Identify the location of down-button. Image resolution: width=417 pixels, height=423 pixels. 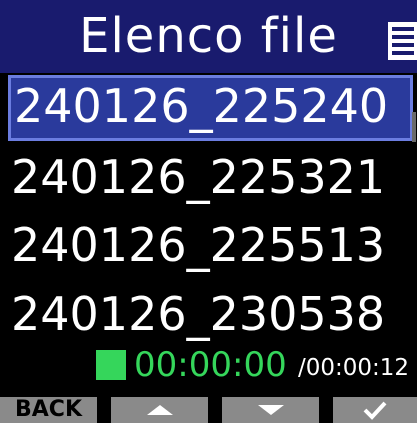
(270, 410).